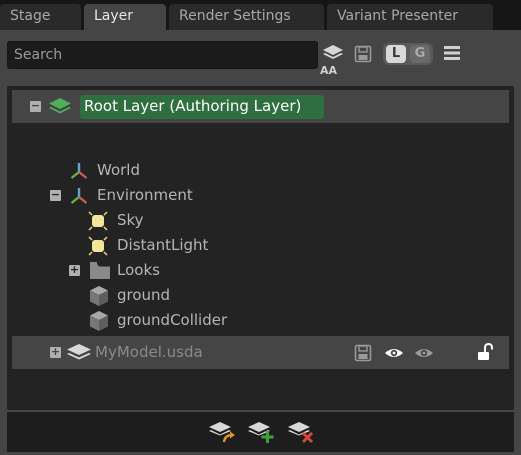 The image size is (521, 455). I want to click on auto-authoring-label: AA, so click(328, 70).